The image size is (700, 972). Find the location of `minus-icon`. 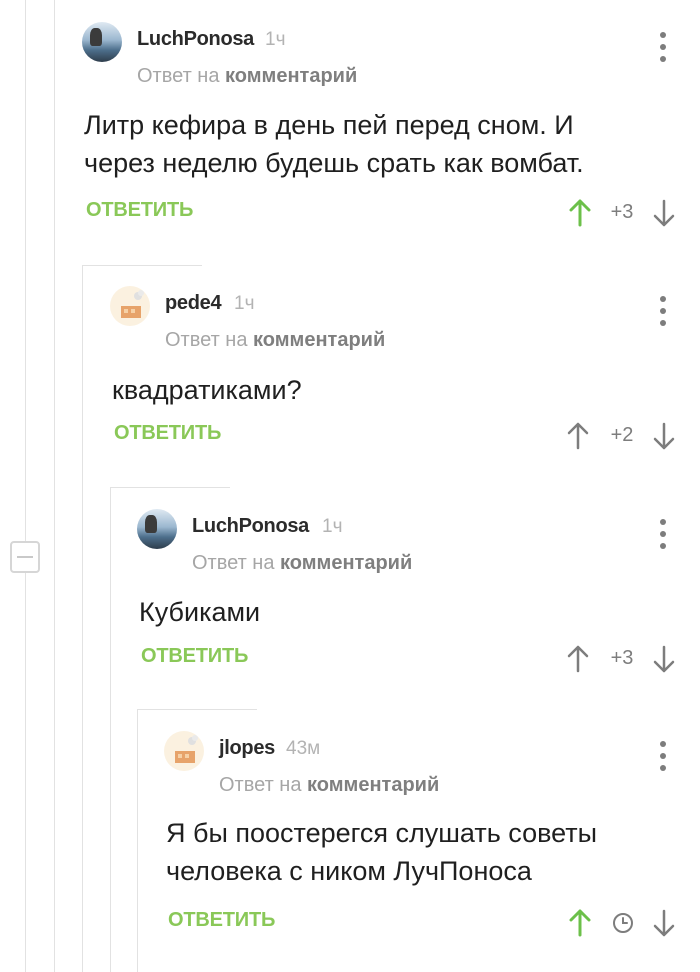

minus-icon is located at coordinates (25, 557).